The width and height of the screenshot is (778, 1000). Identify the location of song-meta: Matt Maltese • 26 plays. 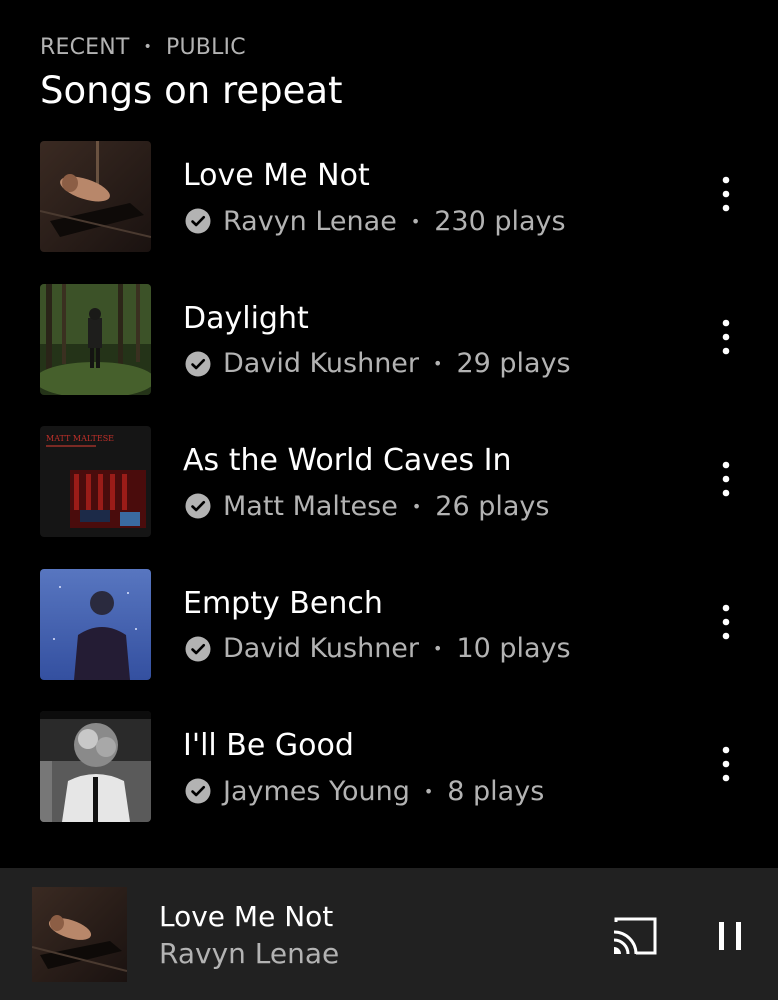
(367, 506).